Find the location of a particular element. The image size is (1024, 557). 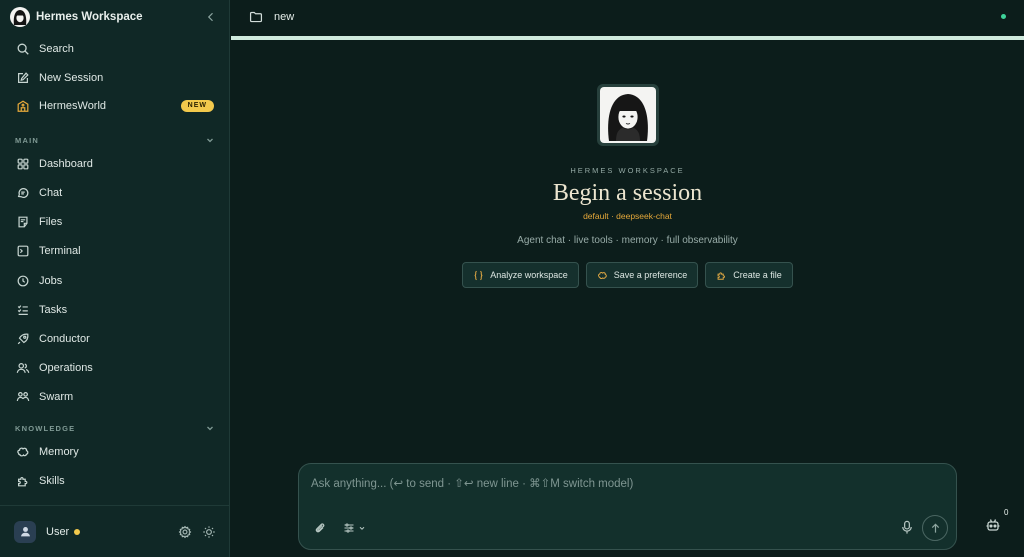

hero-headline: Begin a session is located at coordinates (627, 193).